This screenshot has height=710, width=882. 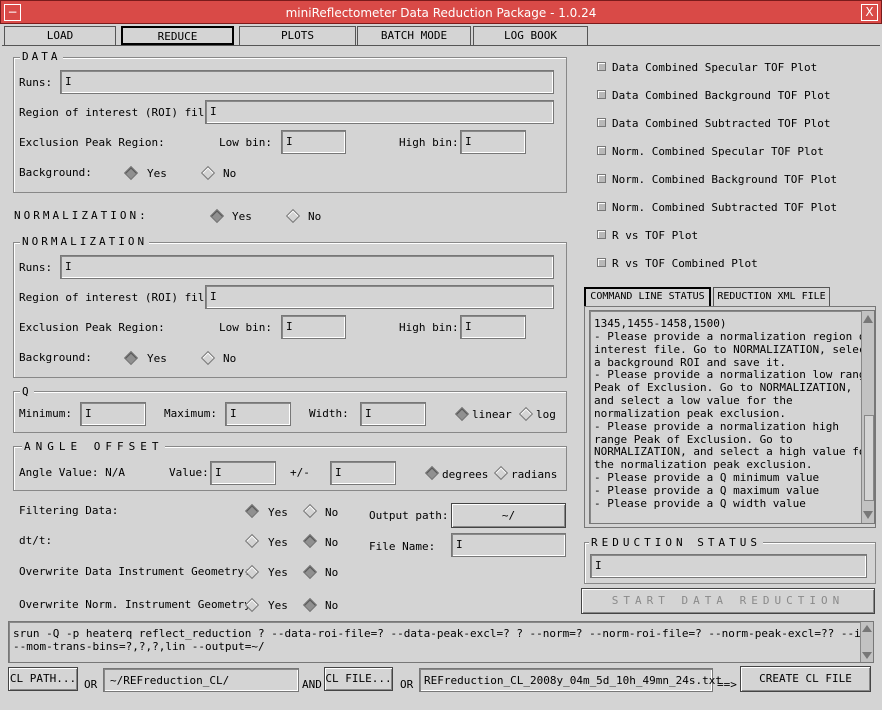 What do you see at coordinates (660, 323) in the screenshot?
I see `status-line: 1345,1455-1458,1500)` at bounding box center [660, 323].